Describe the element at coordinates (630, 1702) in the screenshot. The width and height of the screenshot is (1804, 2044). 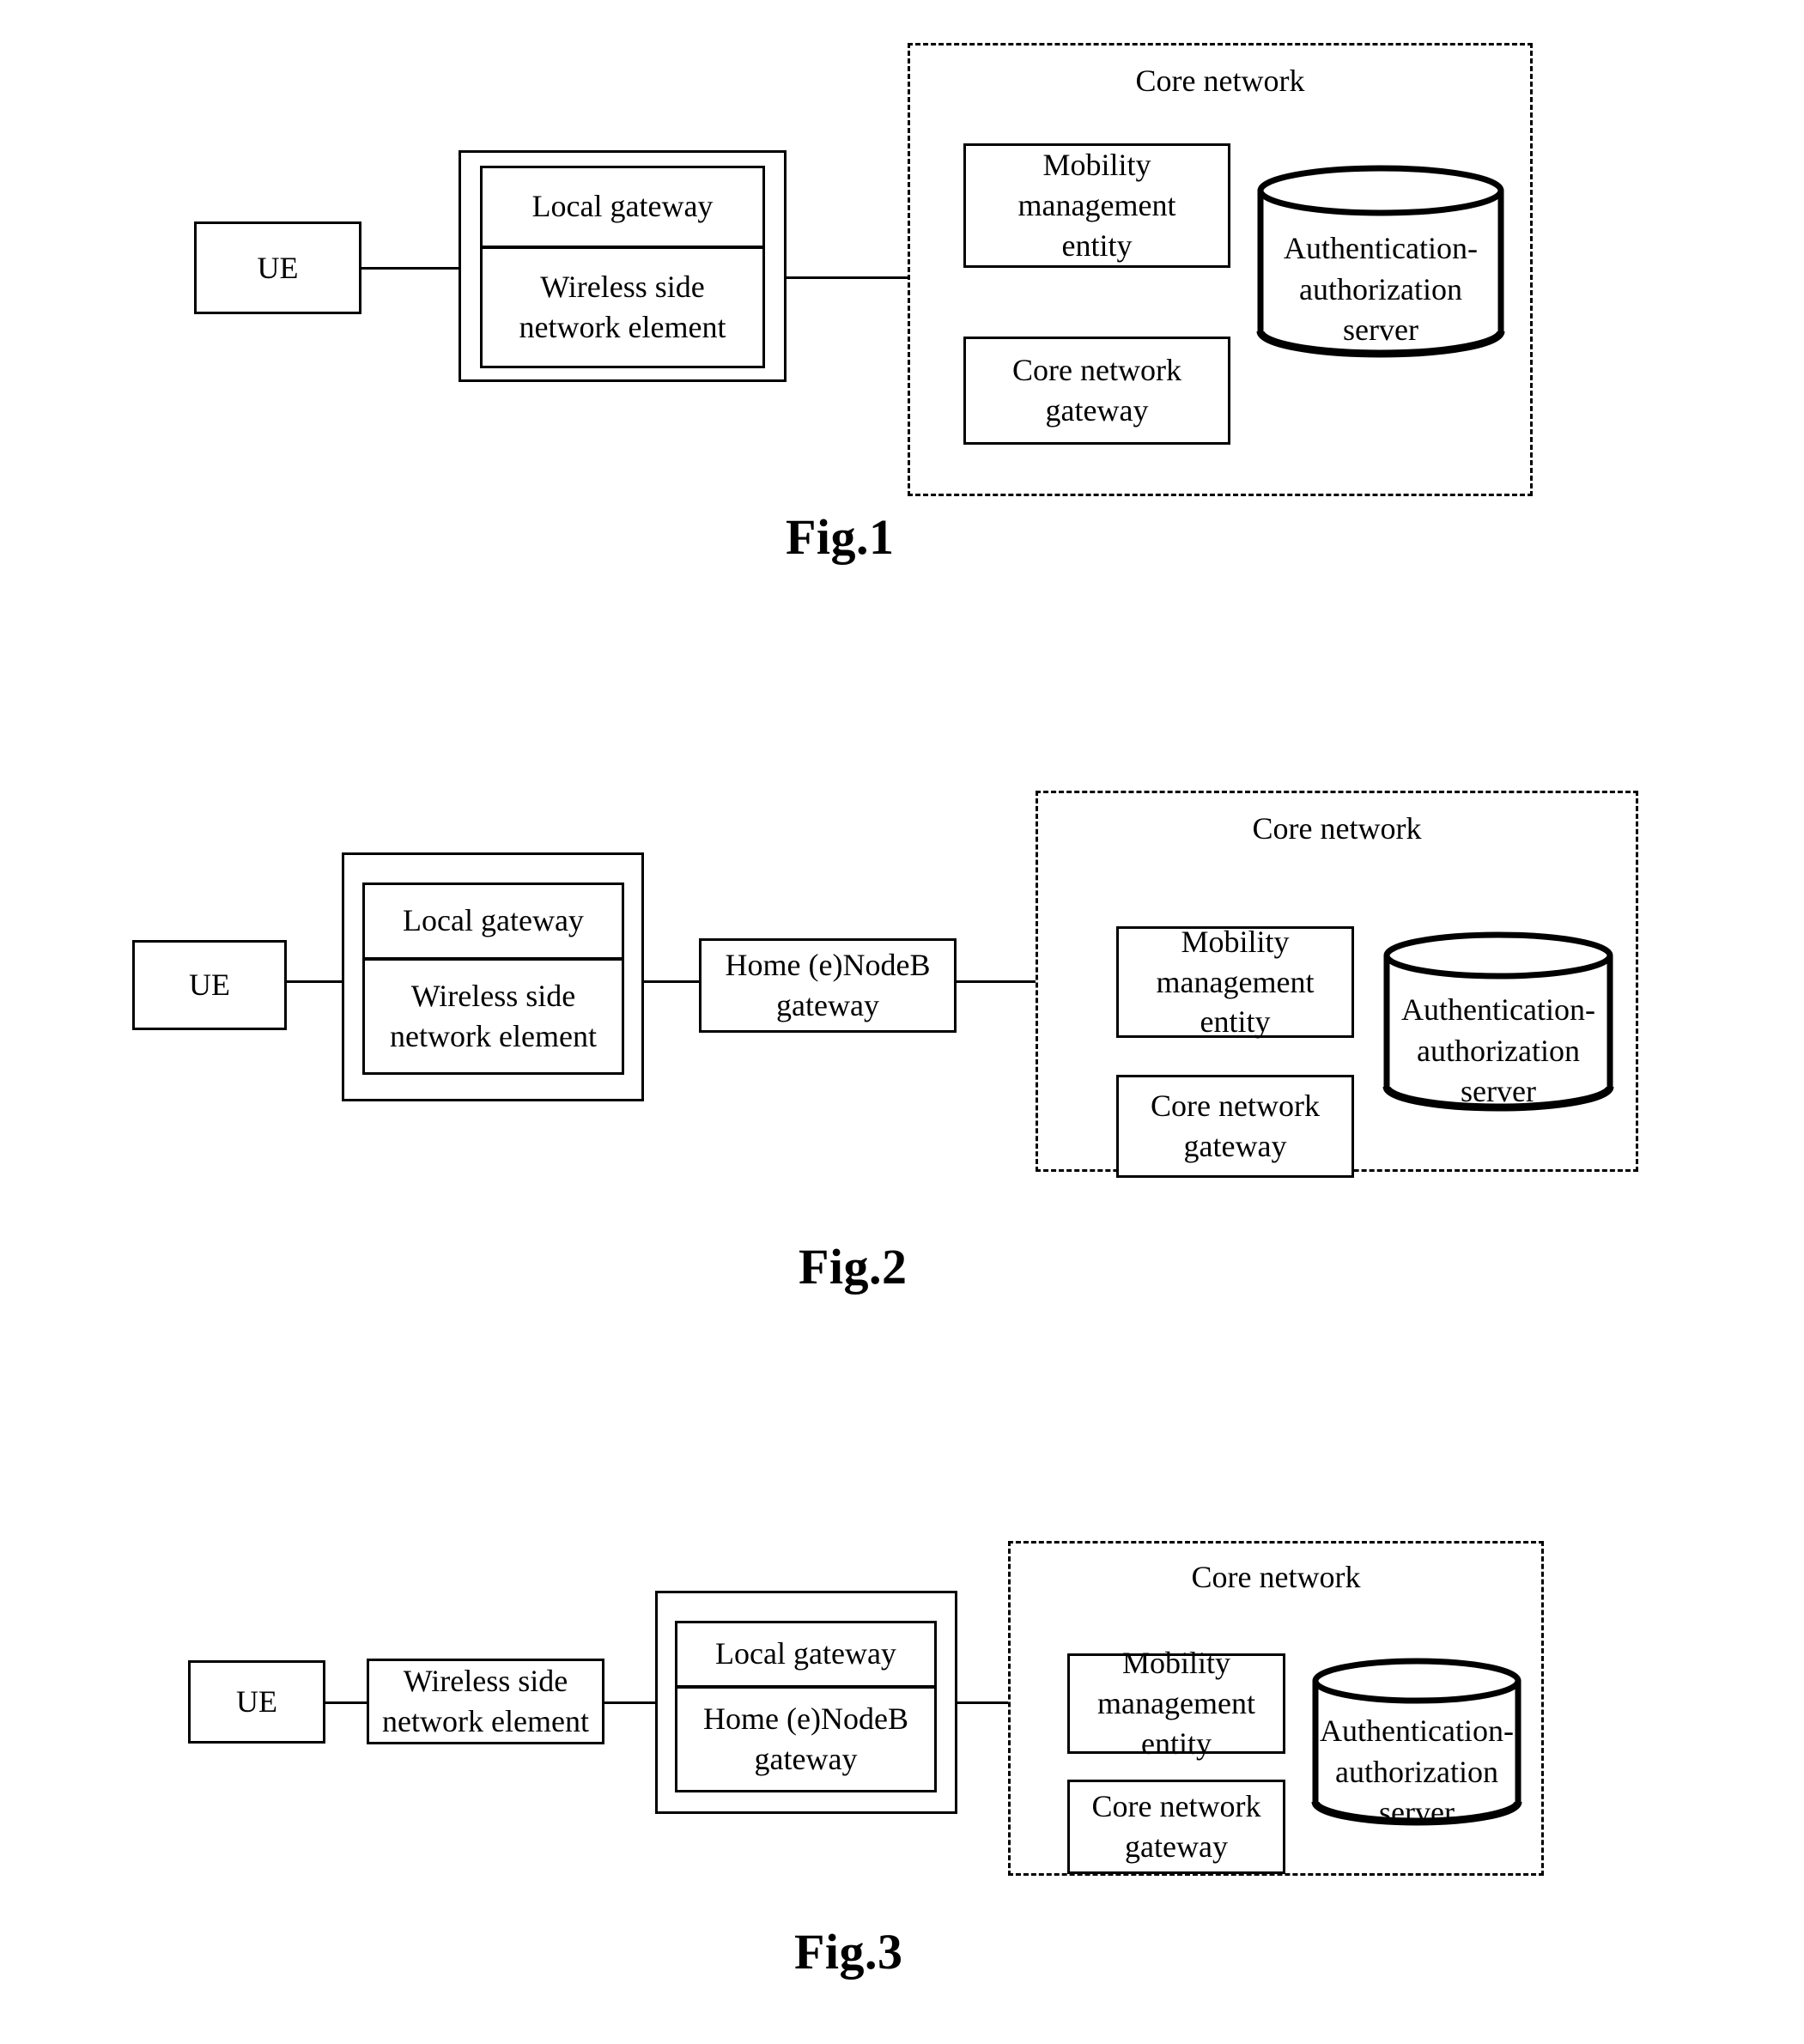
I see `fig3-connector-wireless-ne-to-gateway` at that location.